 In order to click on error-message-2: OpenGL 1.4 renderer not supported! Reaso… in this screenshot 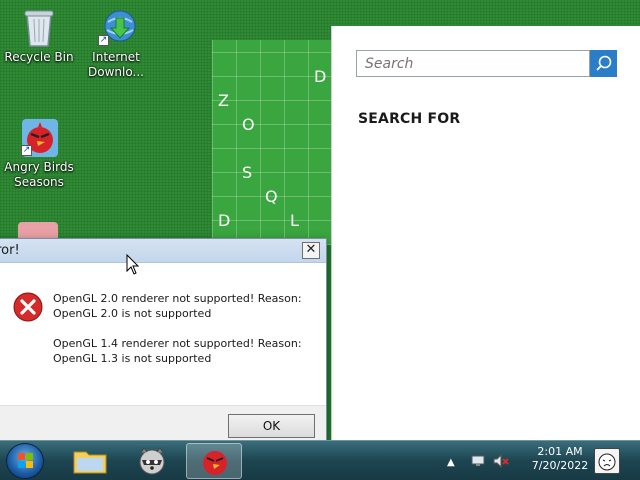, I will do `click(177, 351)`.